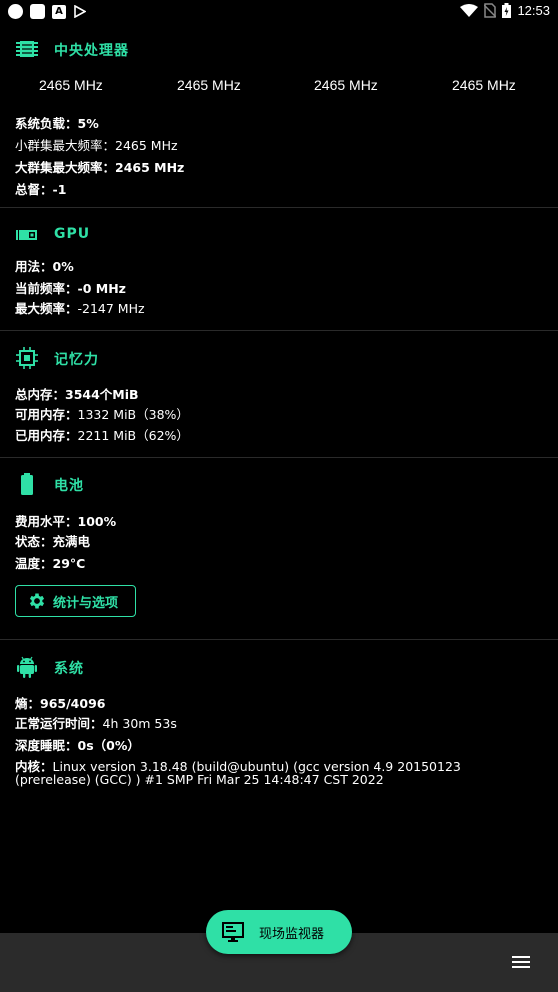  I want to click on android-icon, so click(27, 667).